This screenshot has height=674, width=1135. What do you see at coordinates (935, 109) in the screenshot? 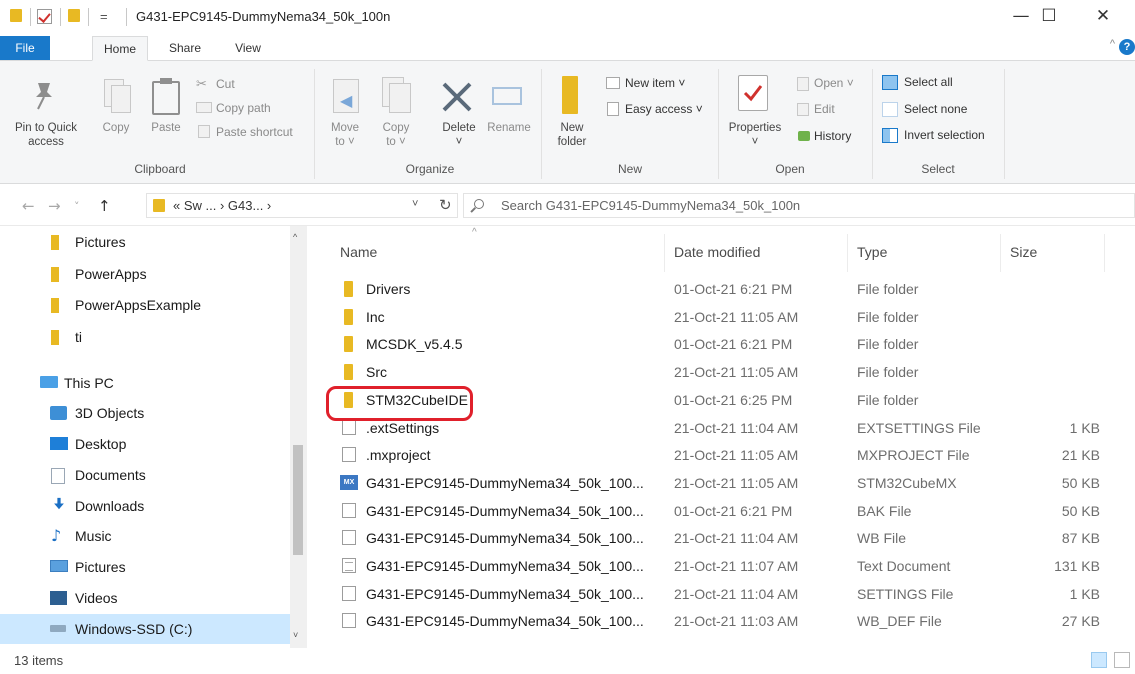
I see `select-none-button: Select none` at bounding box center [935, 109].